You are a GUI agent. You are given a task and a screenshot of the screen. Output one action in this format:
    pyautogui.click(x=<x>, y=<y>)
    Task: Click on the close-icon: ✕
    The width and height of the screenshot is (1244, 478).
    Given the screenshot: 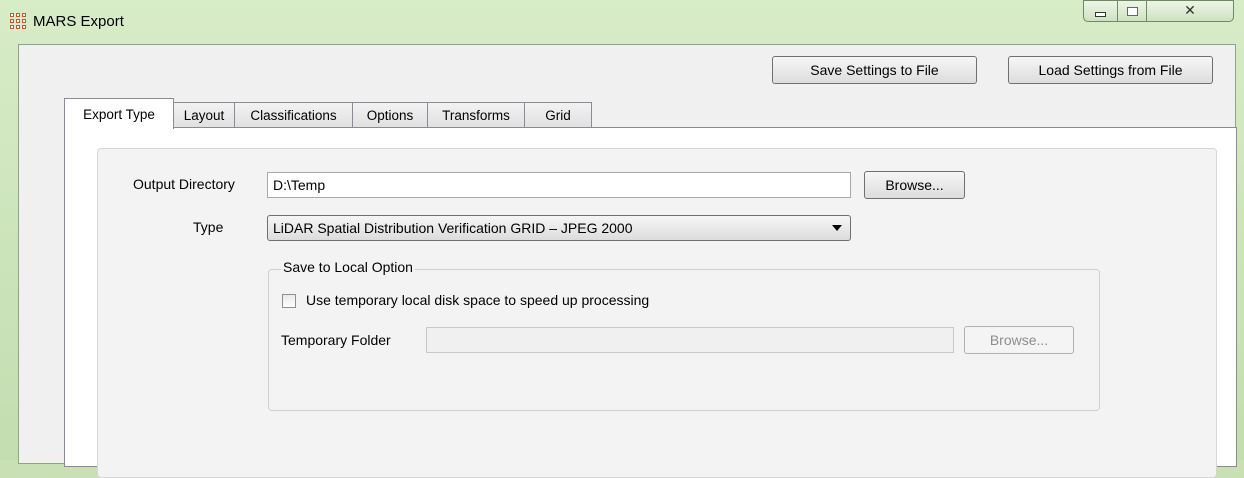 What is the action you would take?
    pyautogui.click(x=1190, y=11)
    